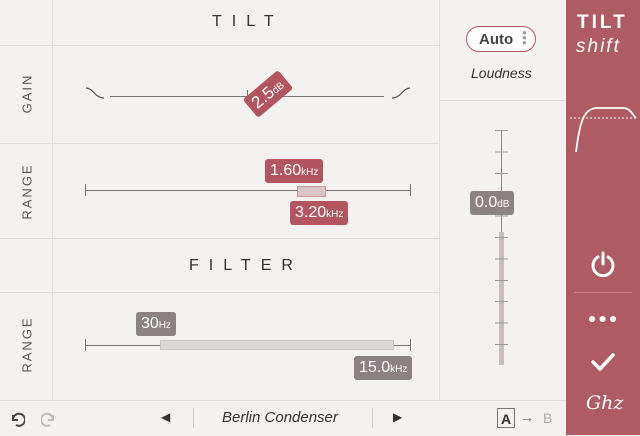 This screenshot has height=436, width=640. What do you see at coordinates (372, 418) in the screenshot?
I see `preset-divider-right` at bounding box center [372, 418].